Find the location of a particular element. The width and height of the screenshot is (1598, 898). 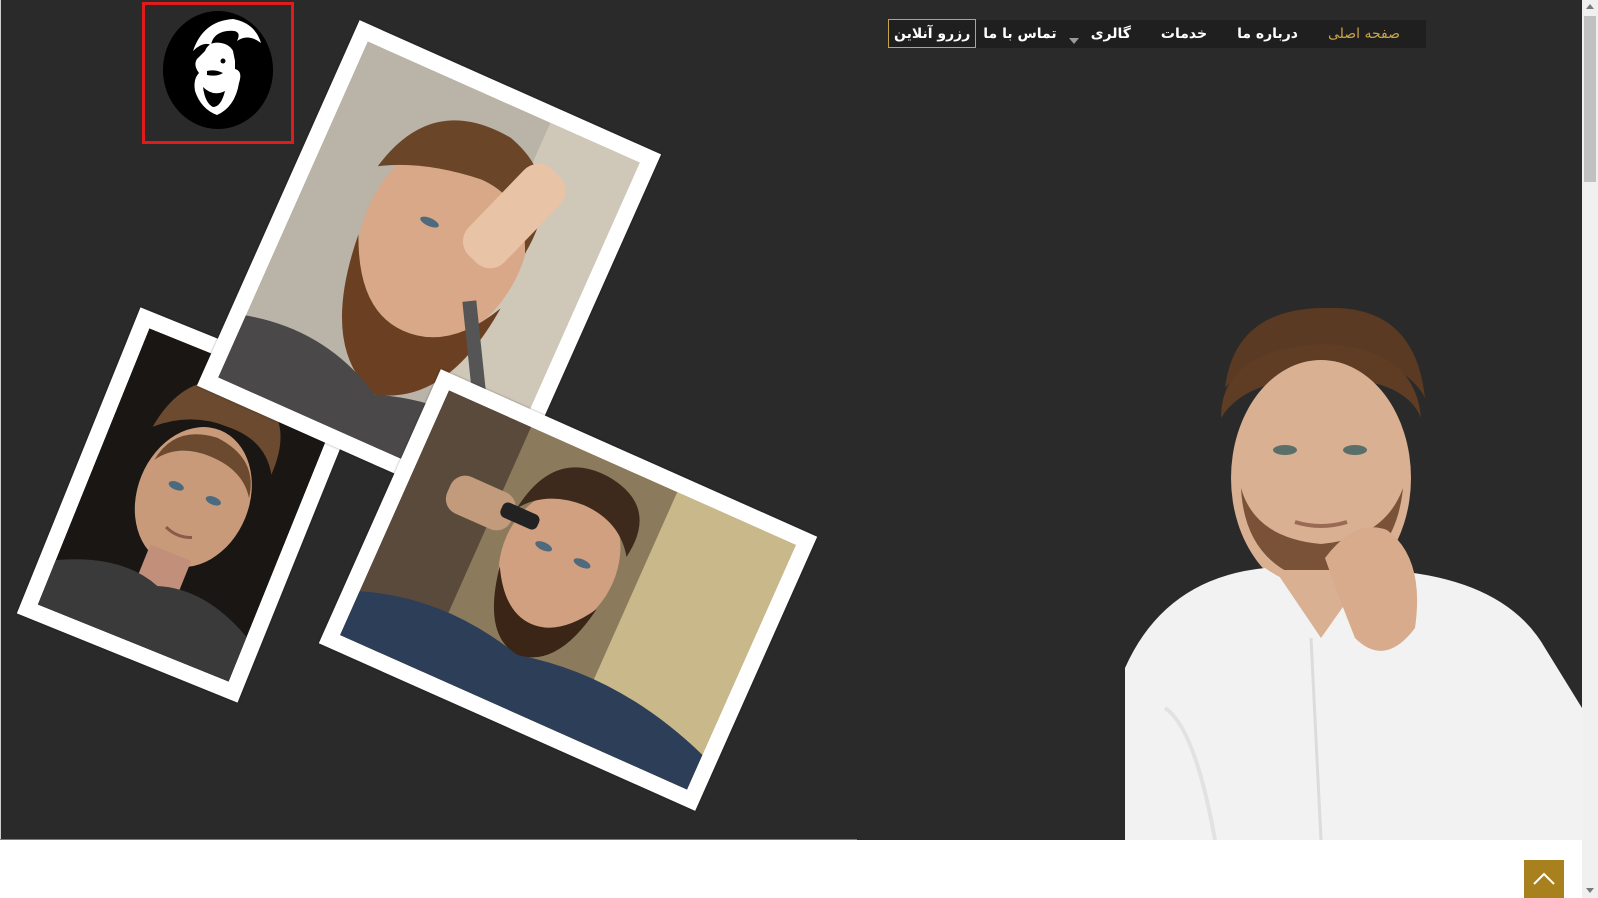

nav-item-gallery: گالری is located at coordinates (1099, 35).